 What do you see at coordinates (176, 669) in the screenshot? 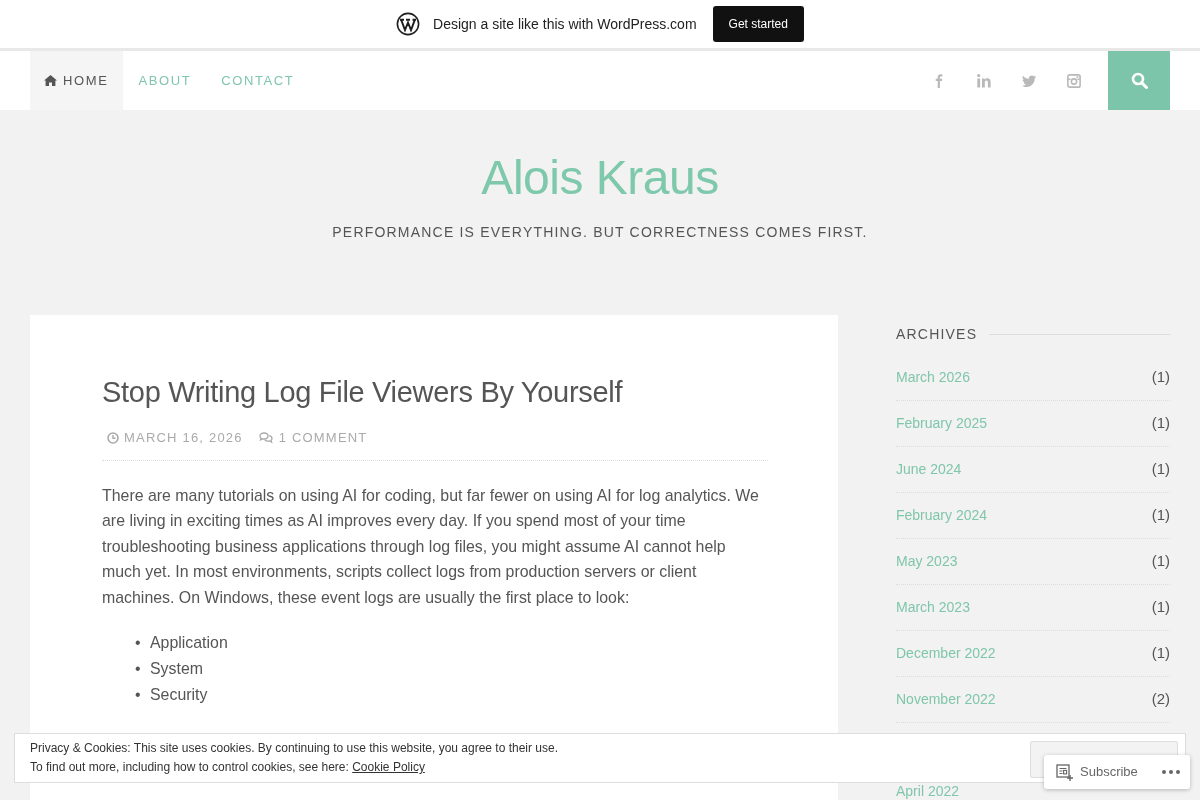
I see `list-item: System` at bounding box center [176, 669].